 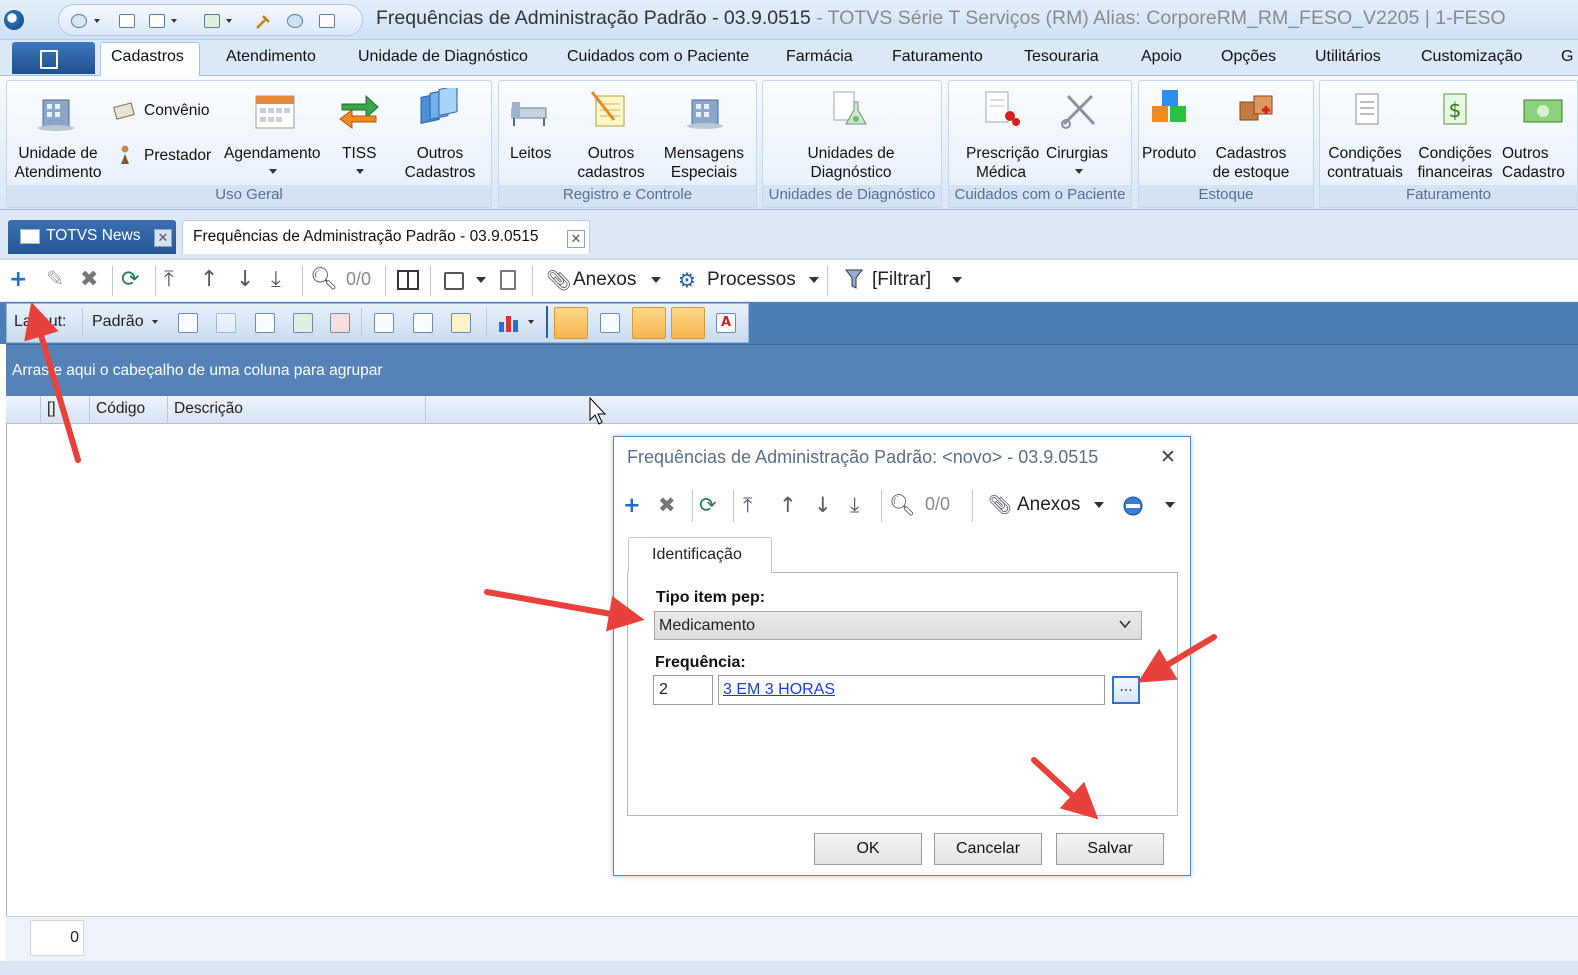 What do you see at coordinates (157, 21) in the screenshot?
I see `window-icon` at bounding box center [157, 21].